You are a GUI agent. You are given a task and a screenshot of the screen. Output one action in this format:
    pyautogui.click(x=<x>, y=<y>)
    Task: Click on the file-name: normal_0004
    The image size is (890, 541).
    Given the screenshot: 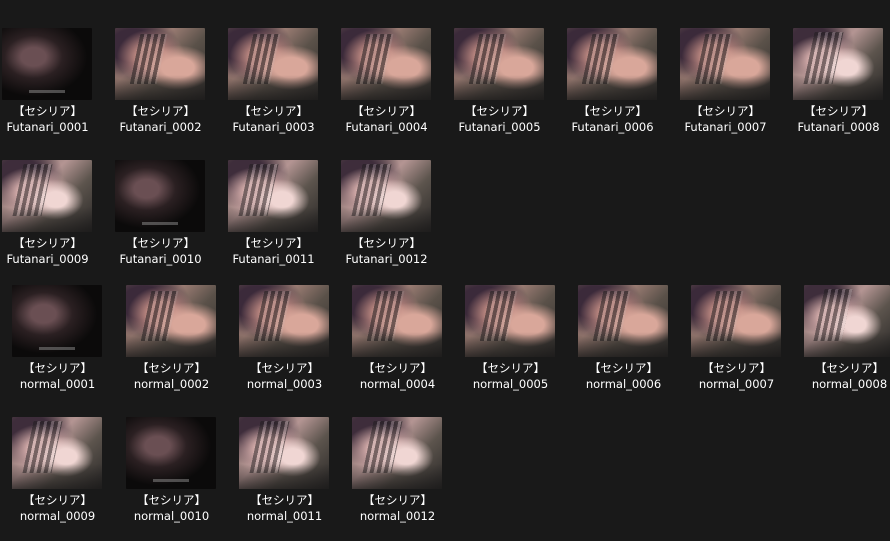 What is the action you would take?
    pyautogui.click(x=397, y=384)
    